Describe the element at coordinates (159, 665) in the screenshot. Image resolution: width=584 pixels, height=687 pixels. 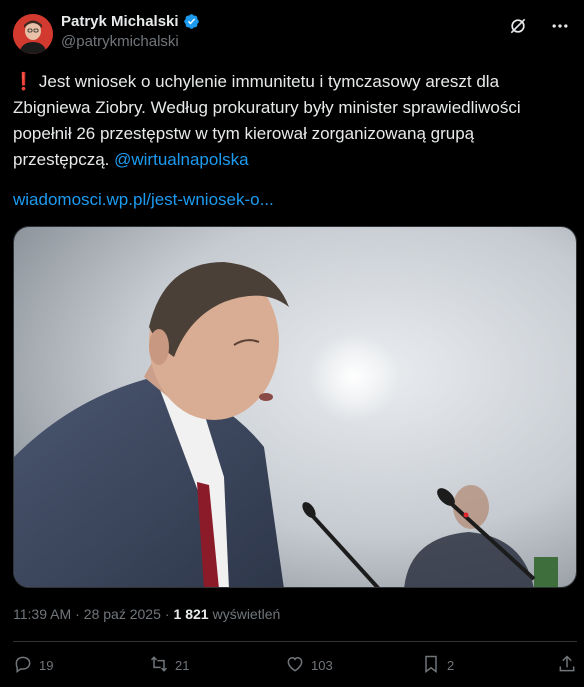
I see `repost-icon` at that location.